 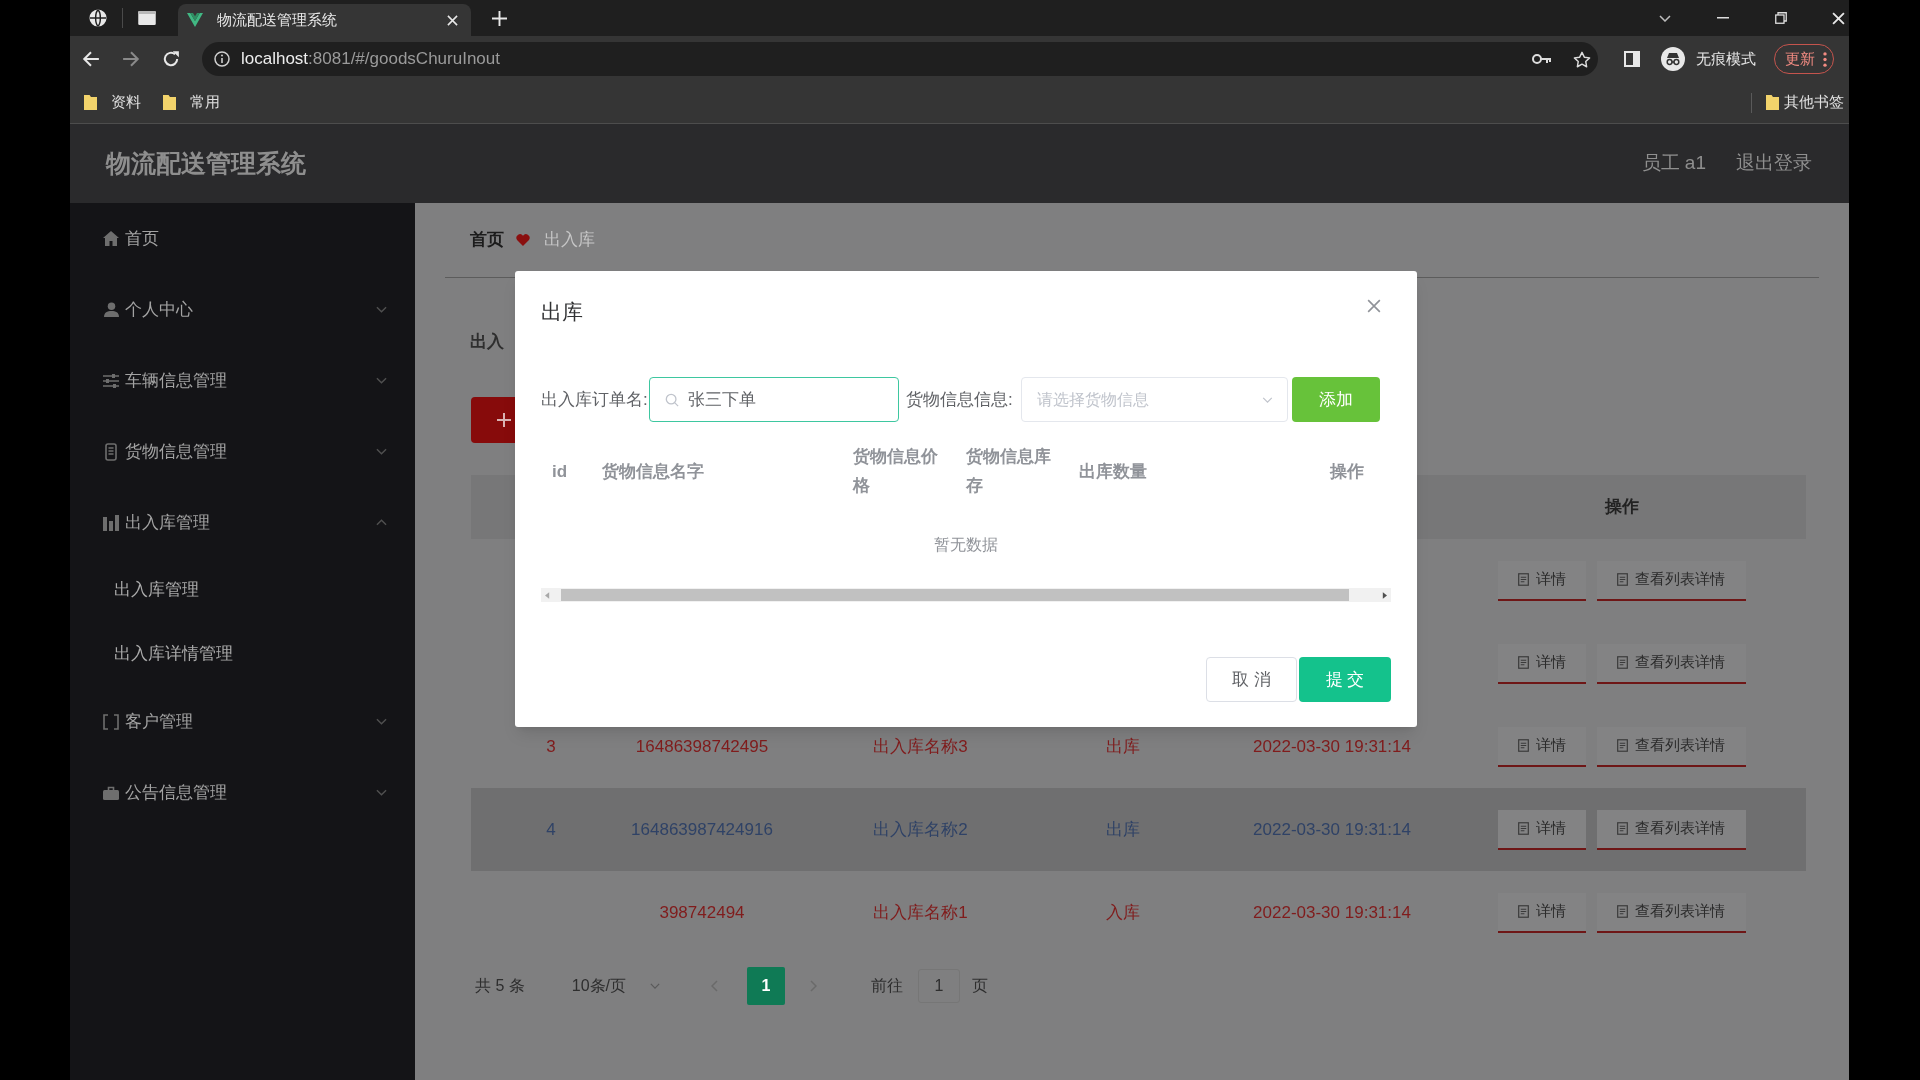 I want to click on user-name: 员工 a1, so click(x=1673, y=163).